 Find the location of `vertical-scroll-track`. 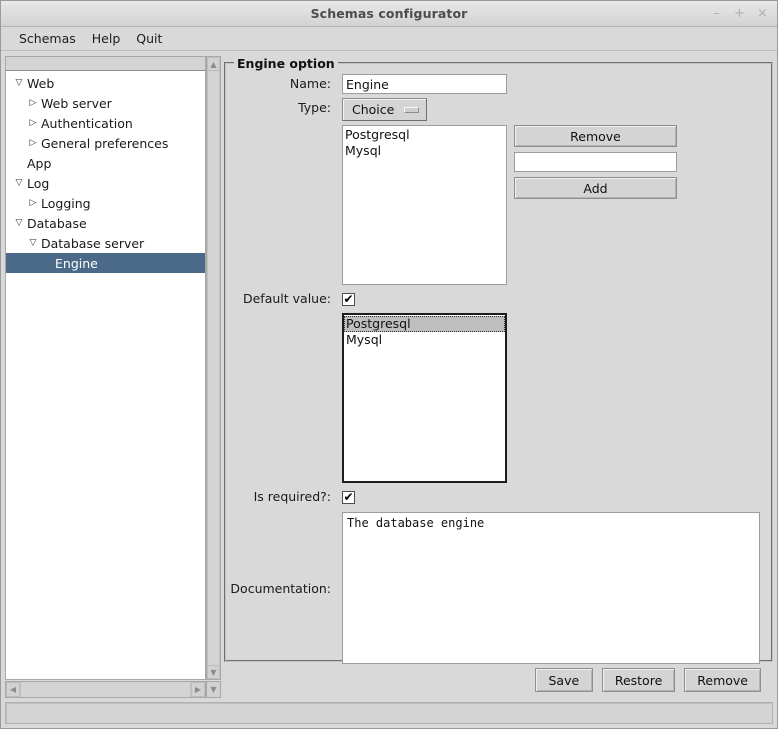

vertical-scroll-track is located at coordinates (213, 368).